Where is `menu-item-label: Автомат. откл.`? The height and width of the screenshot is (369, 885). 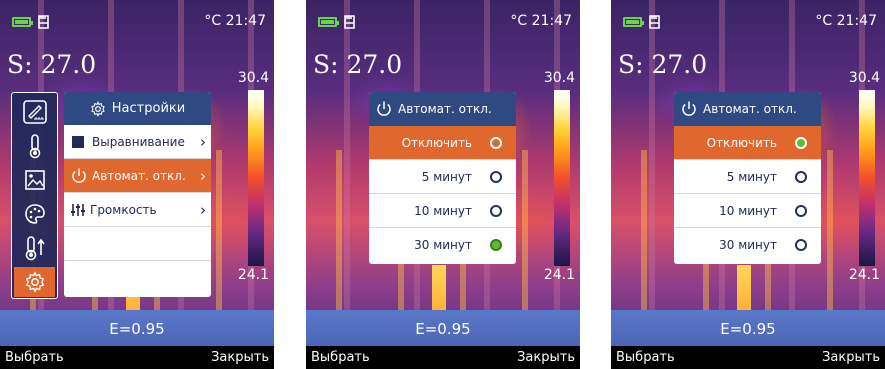 menu-item-label: Автомат. откл. is located at coordinates (139, 175).